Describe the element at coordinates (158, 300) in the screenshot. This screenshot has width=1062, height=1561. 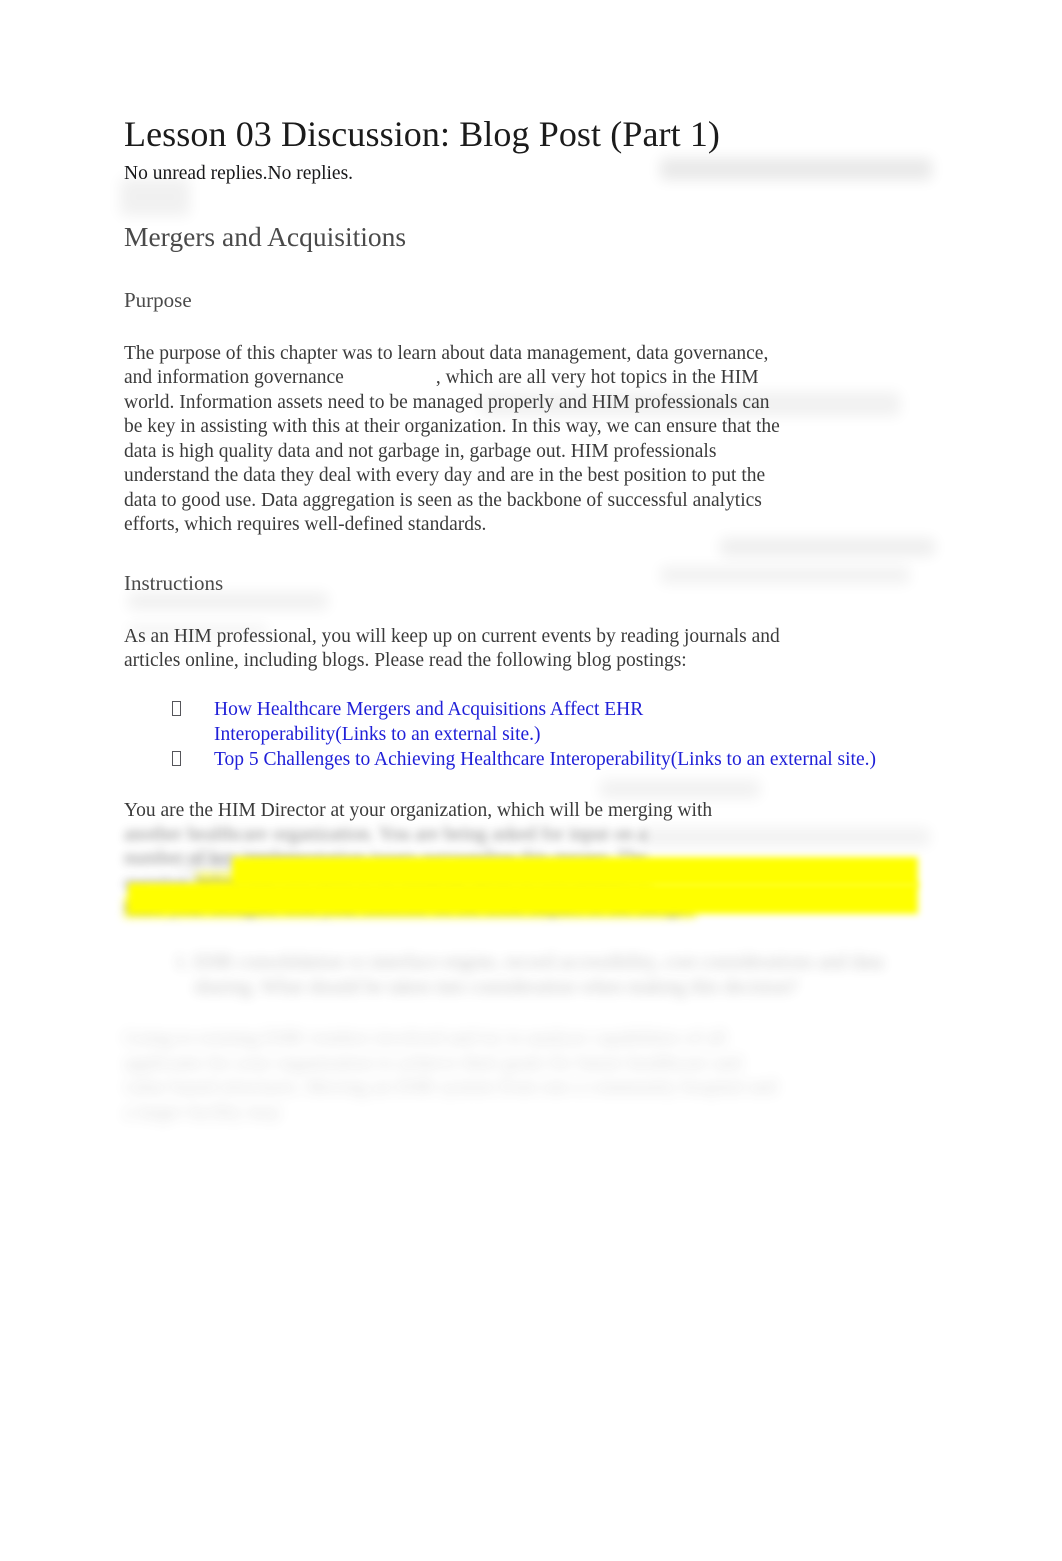
I see `heading-purpose: Purpose` at that location.